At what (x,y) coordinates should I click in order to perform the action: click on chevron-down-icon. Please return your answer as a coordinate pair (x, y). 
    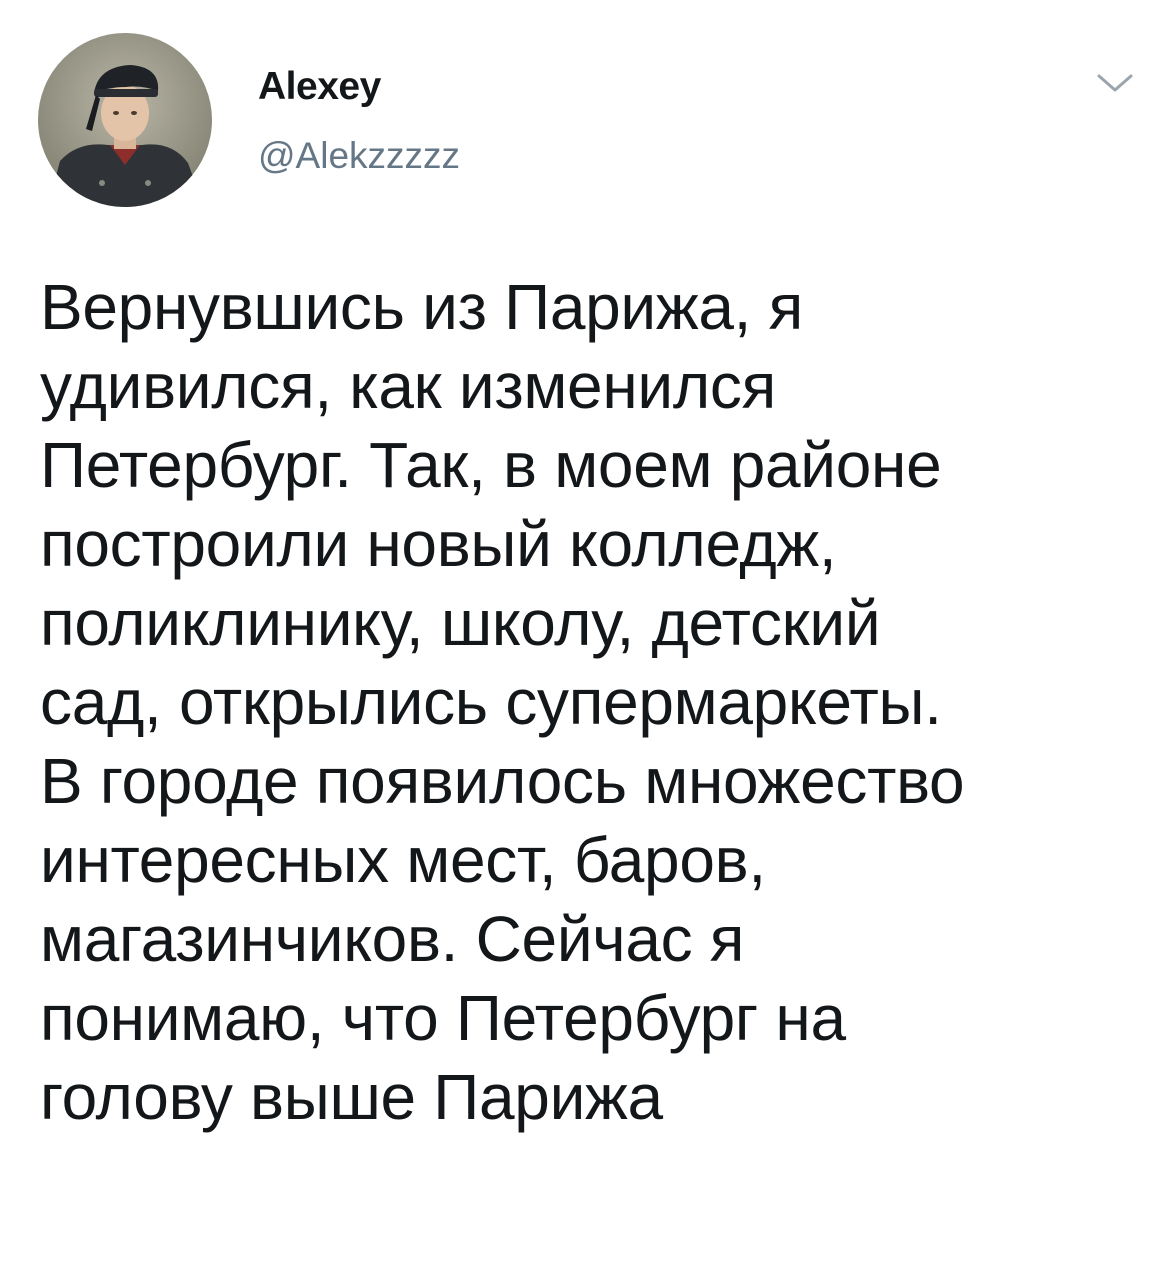
    Looking at the image, I should click on (1115, 83).